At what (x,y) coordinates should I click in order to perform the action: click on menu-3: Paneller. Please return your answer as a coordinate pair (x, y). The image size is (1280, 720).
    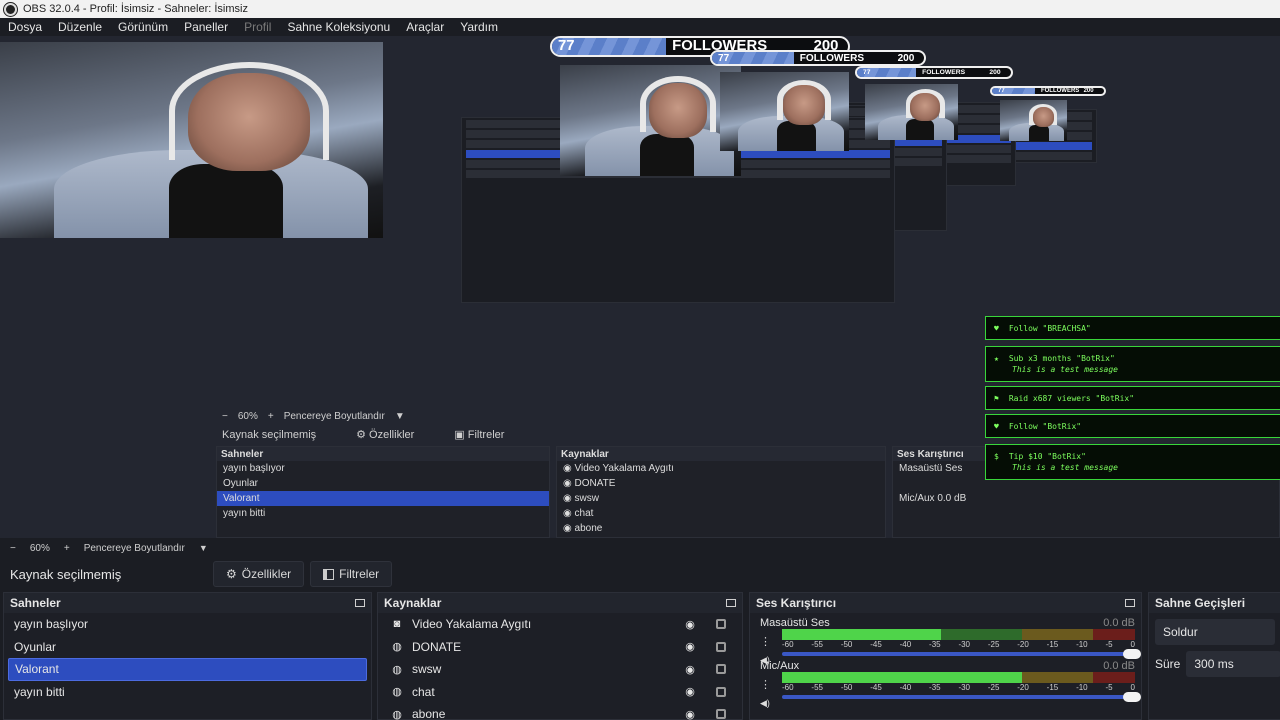
    Looking at the image, I should click on (206, 27).